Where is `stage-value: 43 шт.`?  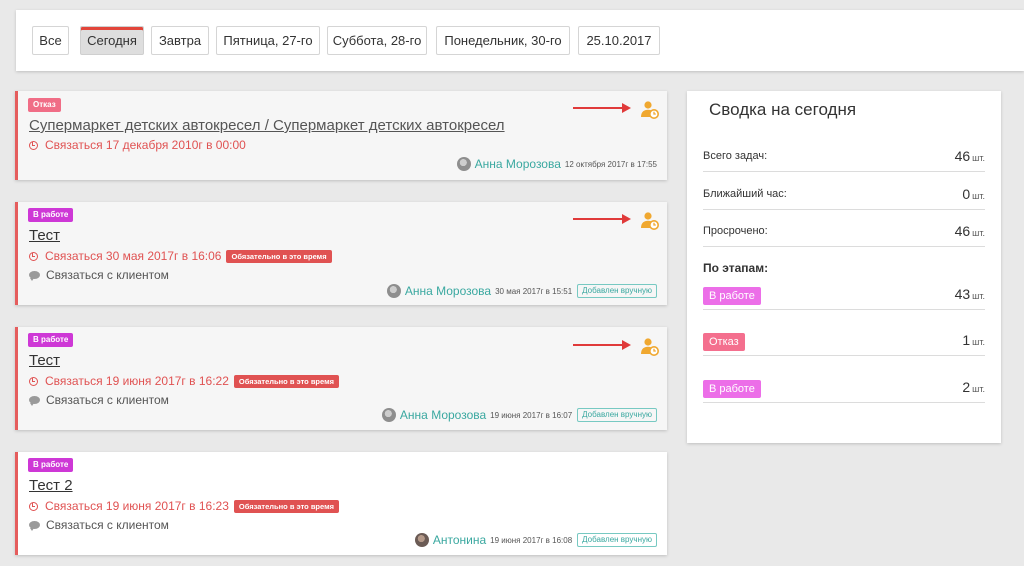
stage-value: 43 шт. is located at coordinates (969, 294).